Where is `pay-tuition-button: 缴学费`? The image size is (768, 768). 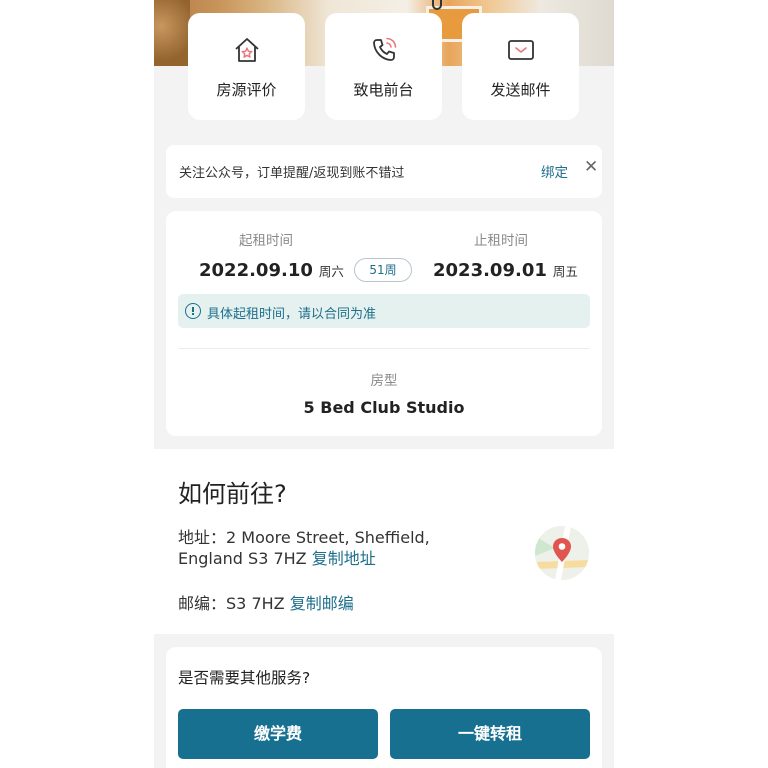 pay-tuition-button: 缴学费 is located at coordinates (278, 734).